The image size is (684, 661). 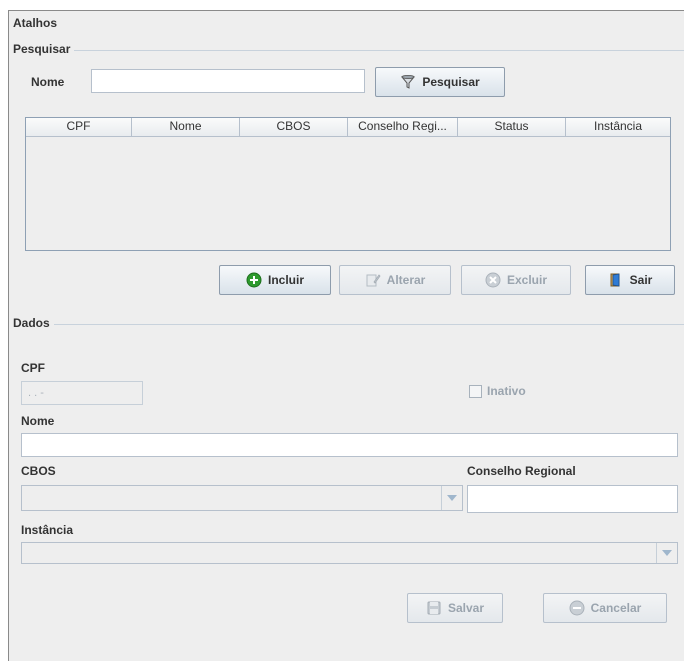 I want to click on column-header-cbos: CBOS, so click(x=294, y=127).